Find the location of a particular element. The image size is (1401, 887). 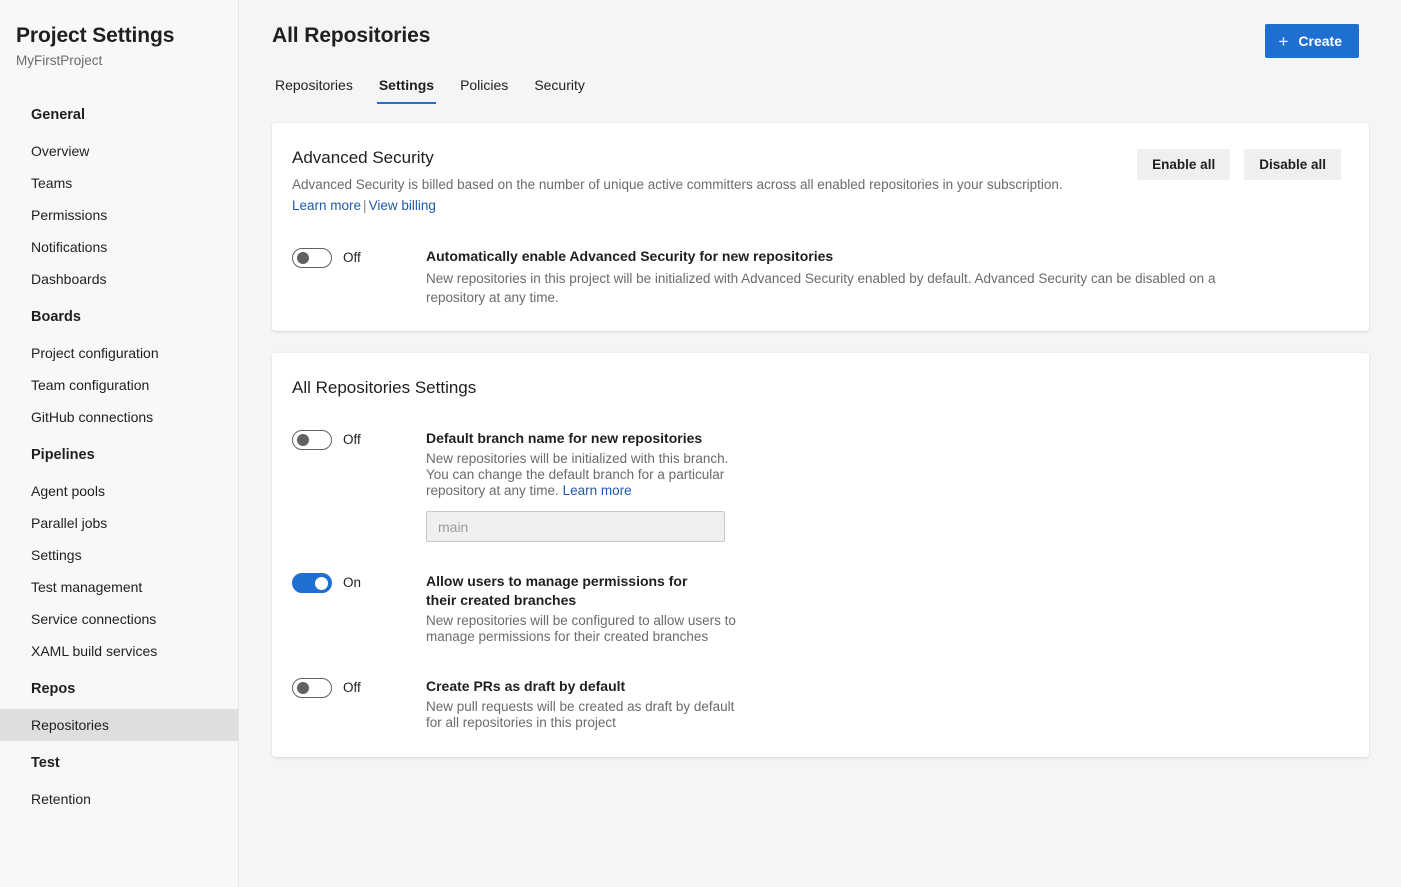

learn-more-link: Learn more is located at coordinates (326, 205).